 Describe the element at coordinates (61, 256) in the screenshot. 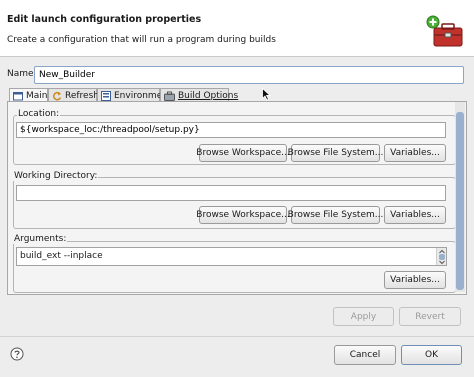

I see `arguments-text: build_ext --inplace` at that location.